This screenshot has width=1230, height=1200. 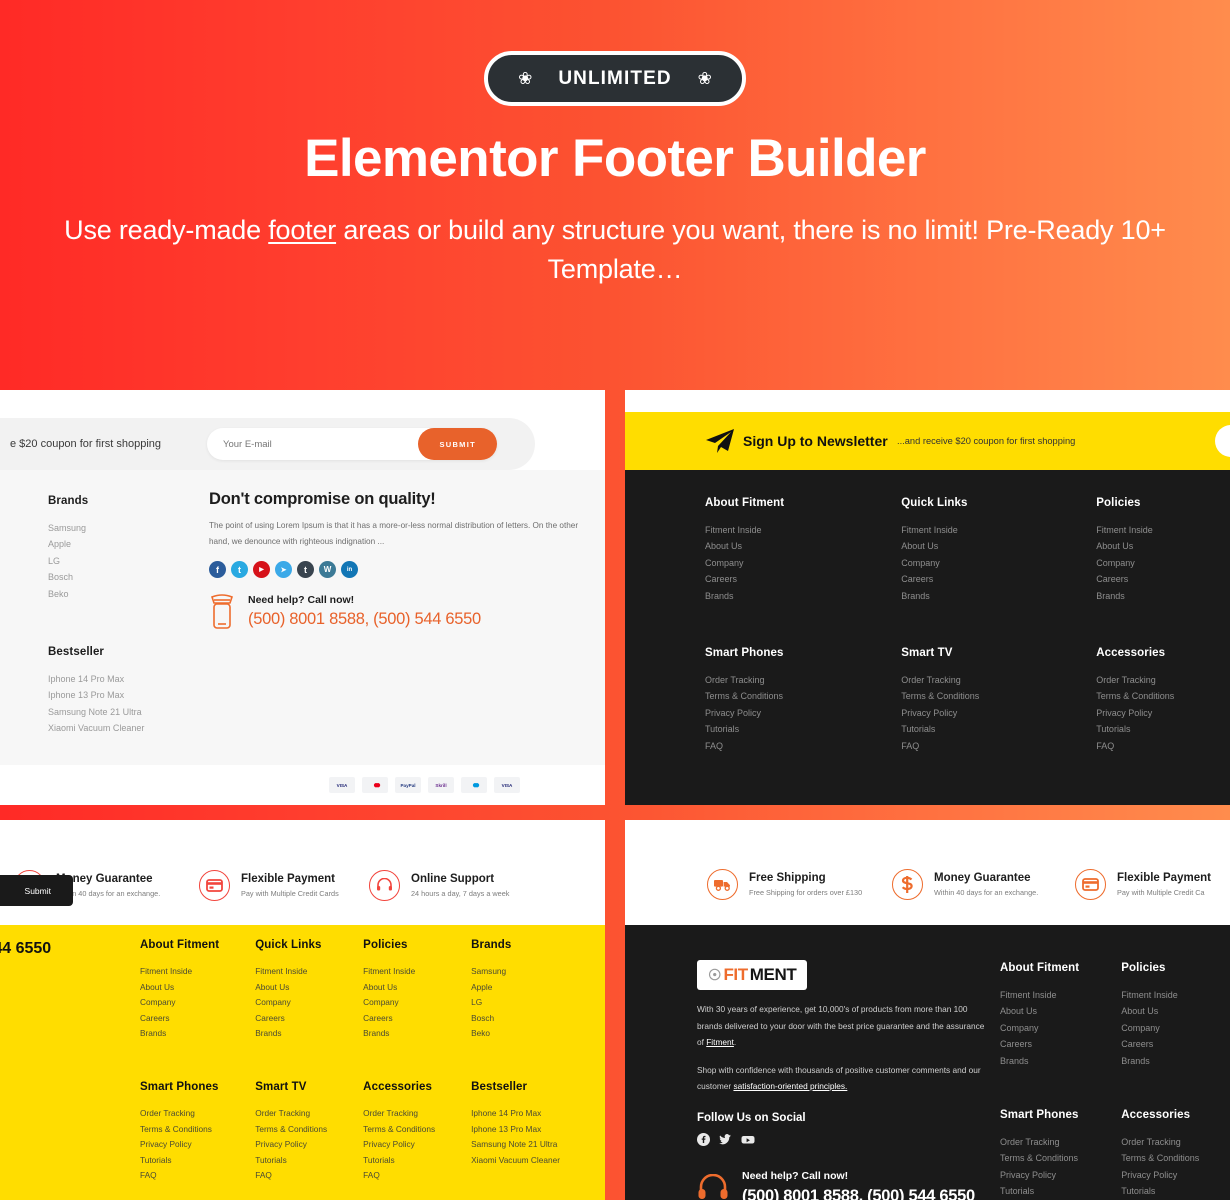 I want to click on fitment-logo: ☉ FIT MENT, so click(x=752, y=975).